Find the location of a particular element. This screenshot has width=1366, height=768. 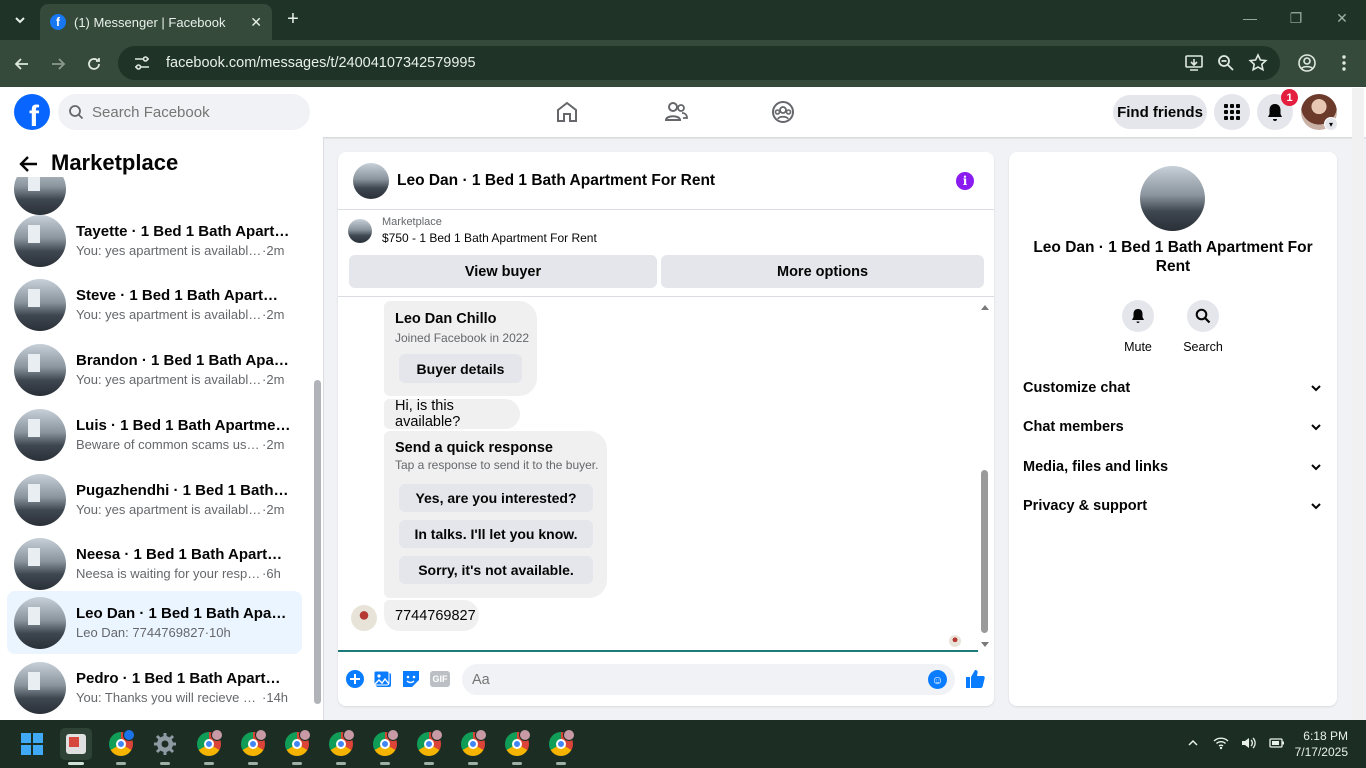

seen-indicator-avatar is located at coordinates (955, 641).